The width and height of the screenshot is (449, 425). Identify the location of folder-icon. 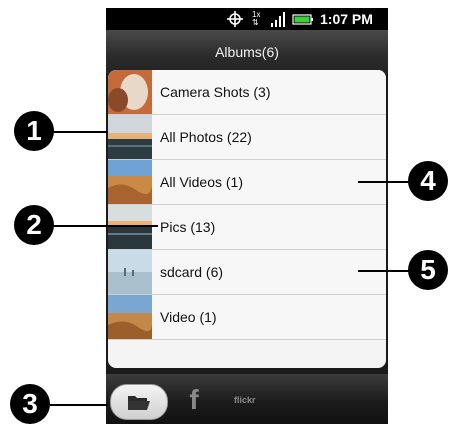
(139, 403).